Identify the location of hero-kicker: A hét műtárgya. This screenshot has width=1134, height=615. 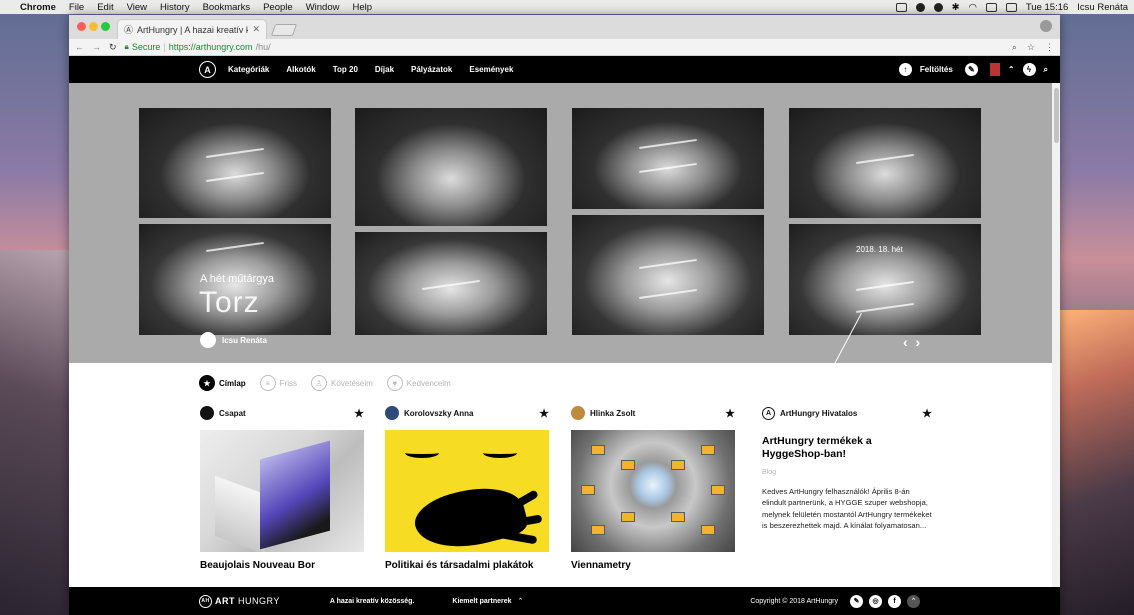
(237, 279).